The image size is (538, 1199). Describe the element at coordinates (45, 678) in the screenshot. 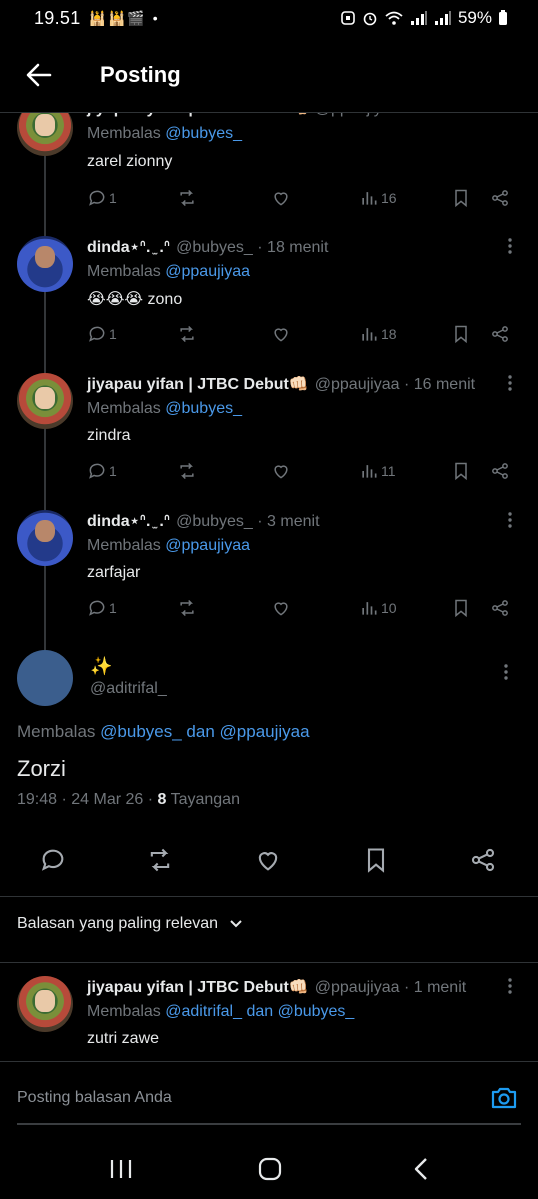

I see `main-avatar` at that location.